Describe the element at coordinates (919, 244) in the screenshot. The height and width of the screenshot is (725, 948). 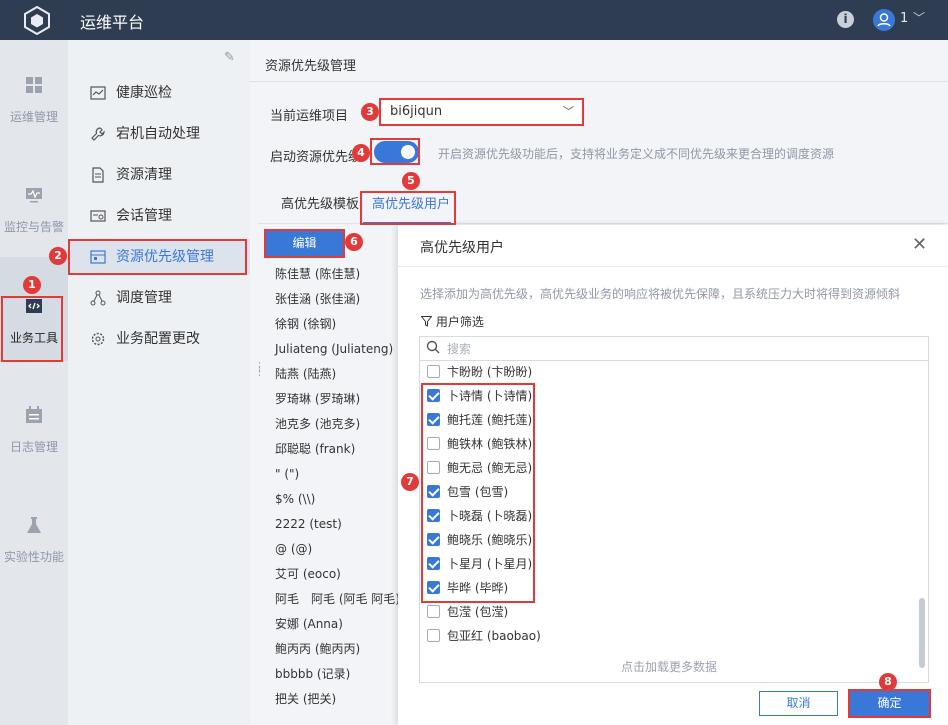
I see `close-icon: ✕` at that location.